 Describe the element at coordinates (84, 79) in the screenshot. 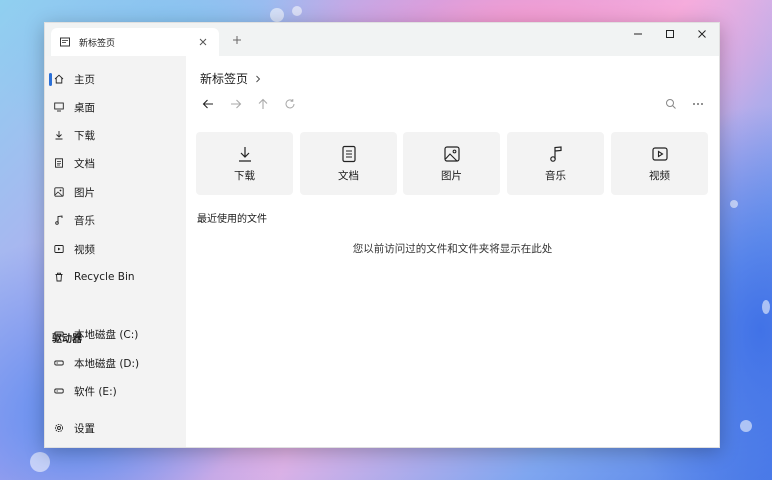

I see `sidebar-item-label: 主页` at that location.